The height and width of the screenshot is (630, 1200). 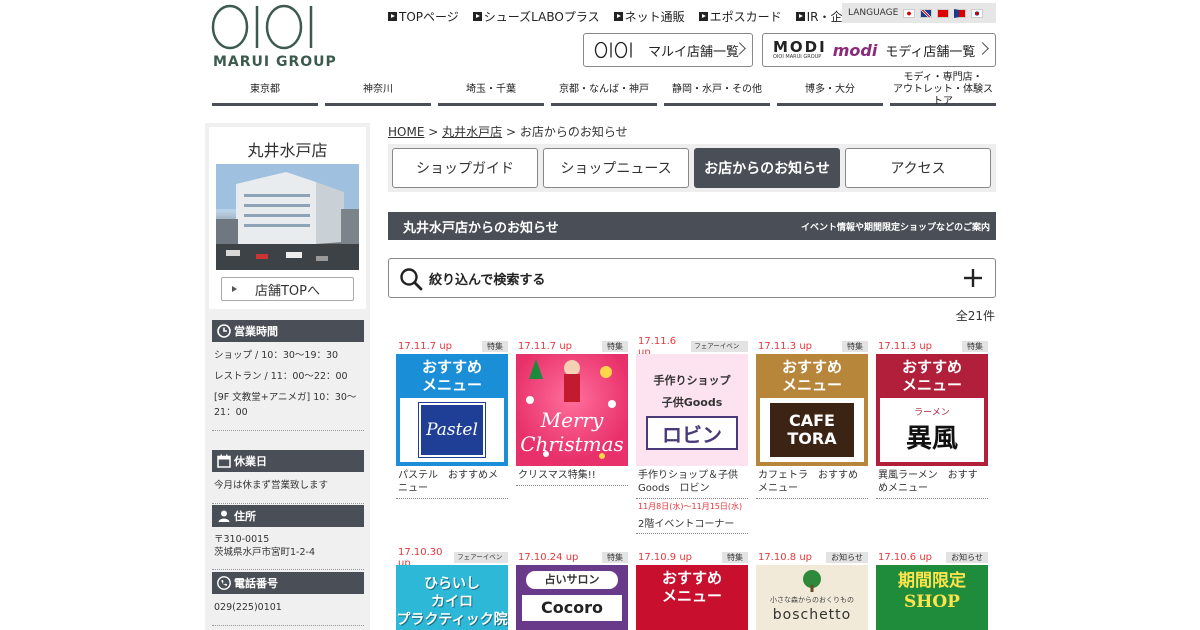 I want to click on breadcrumb: HOME > 丸井水戸店 > お店からのお知らせ, so click(x=508, y=131).